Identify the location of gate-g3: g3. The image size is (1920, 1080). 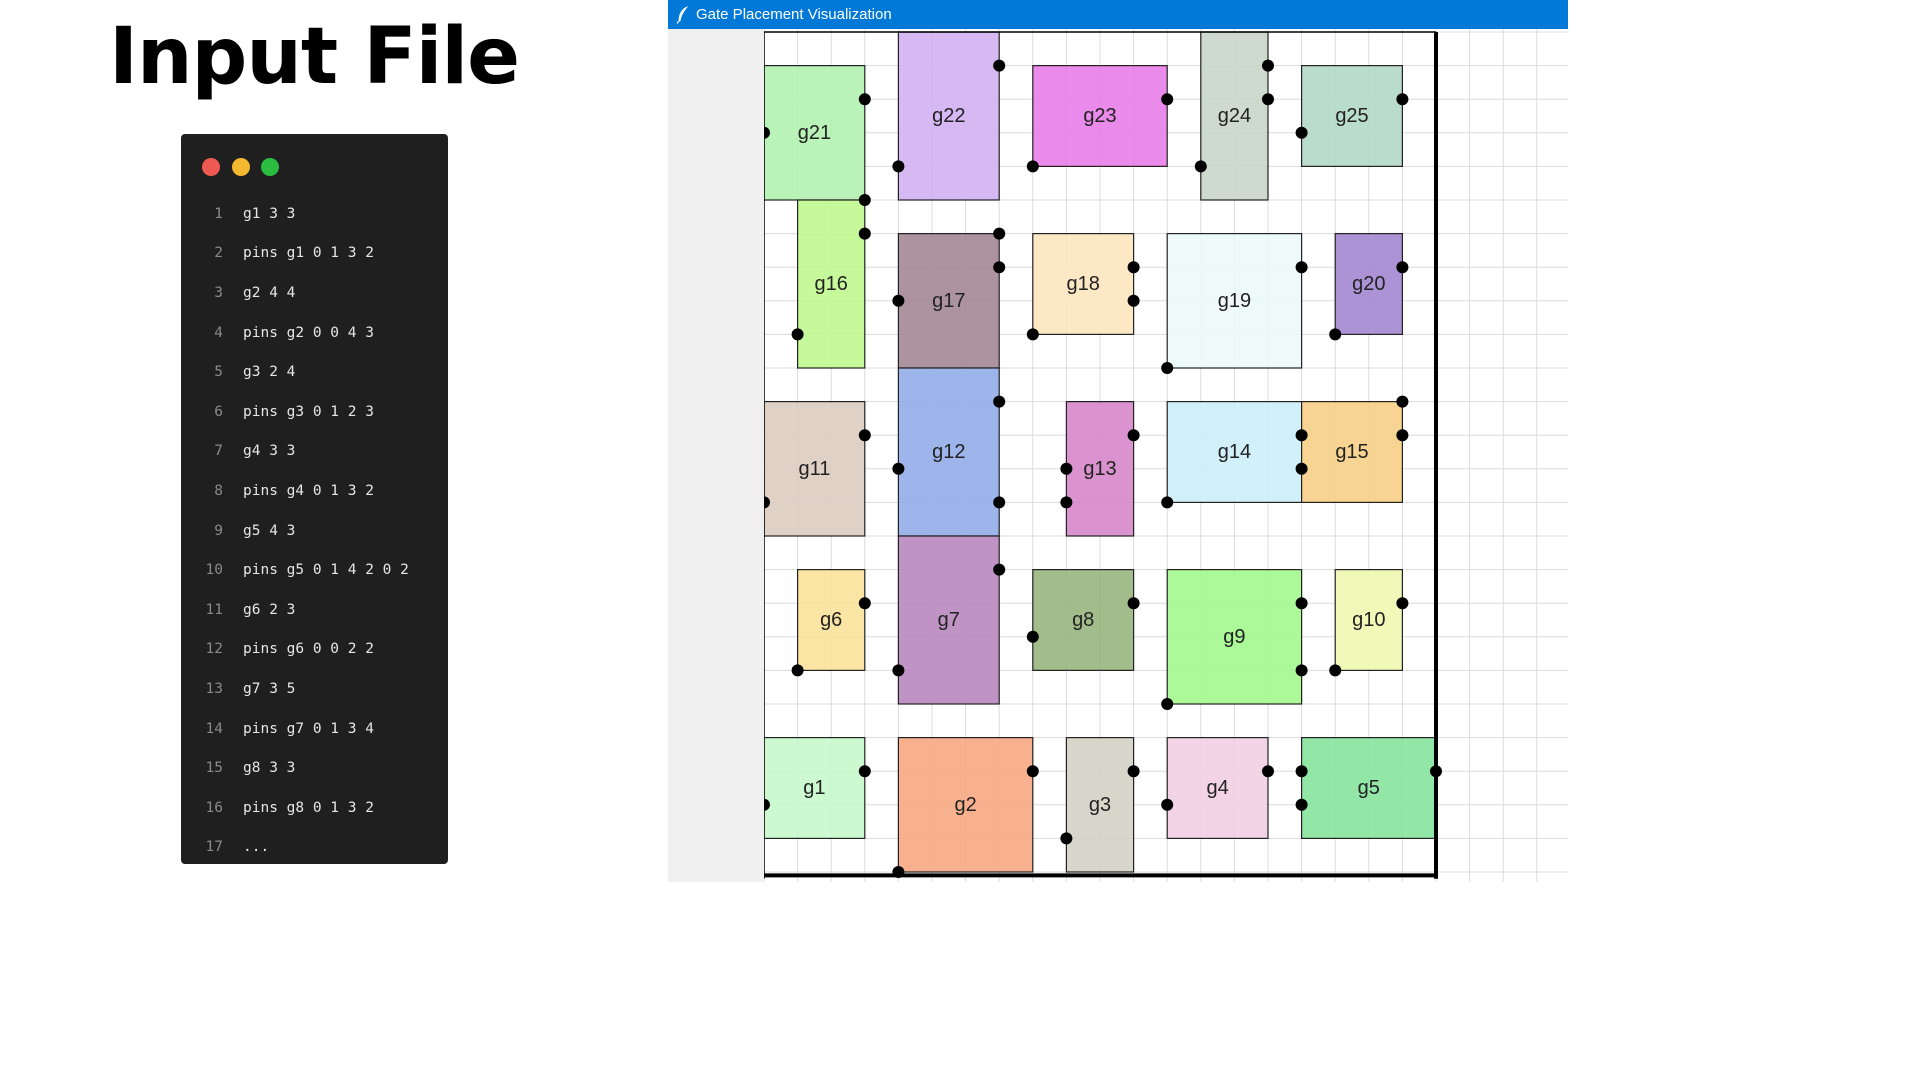
(1100, 804).